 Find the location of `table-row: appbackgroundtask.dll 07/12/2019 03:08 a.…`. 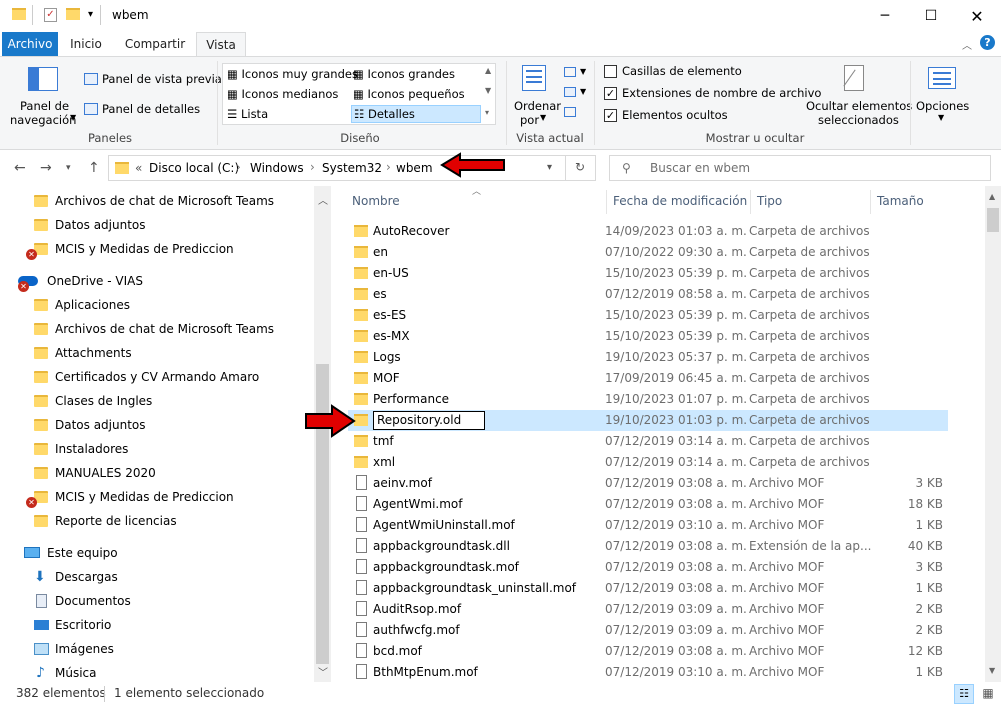

table-row: appbackgroundtask.dll 07/12/2019 03:08 a.… is located at coordinates (648, 546).